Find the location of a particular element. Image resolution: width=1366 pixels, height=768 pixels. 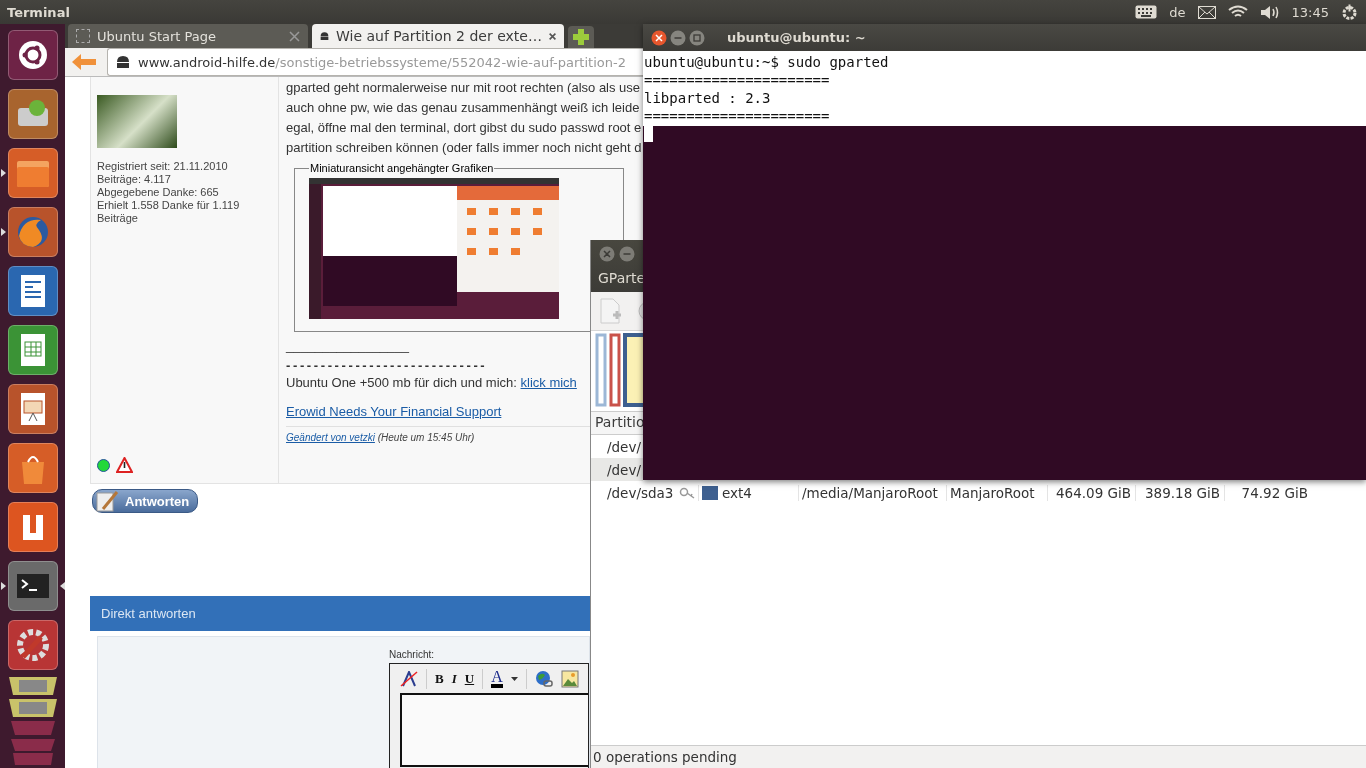

spreadsheet-icon is located at coordinates (32, 350).